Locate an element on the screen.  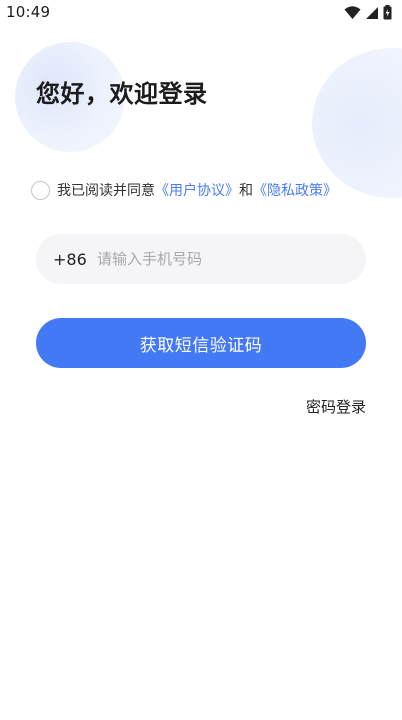
decorative-circle-right is located at coordinates (357, 123).